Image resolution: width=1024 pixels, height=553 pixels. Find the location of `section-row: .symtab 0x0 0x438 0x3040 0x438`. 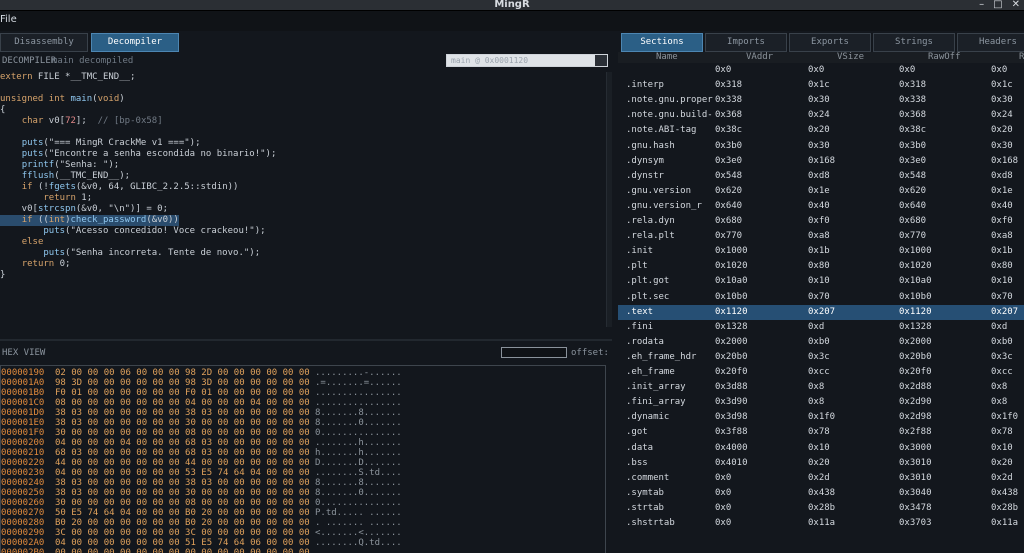

section-row: .symtab 0x0 0x438 0x3040 0x438 is located at coordinates (821, 493).